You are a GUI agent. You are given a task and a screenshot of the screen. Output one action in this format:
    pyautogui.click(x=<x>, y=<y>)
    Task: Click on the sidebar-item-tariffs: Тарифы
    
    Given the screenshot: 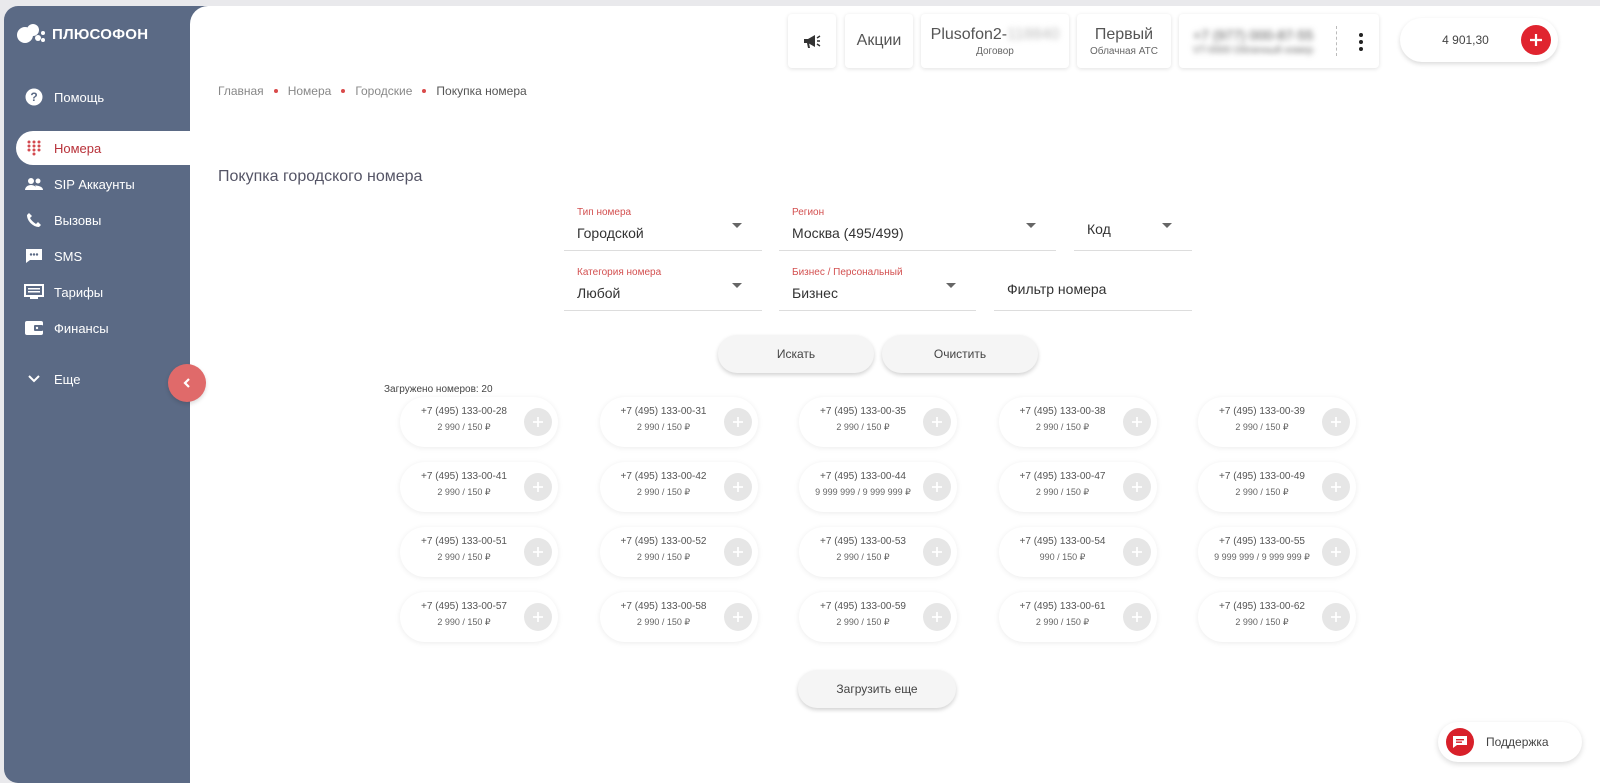 What is the action you would take?
    pyautogui.click(x=103, y=292)
    